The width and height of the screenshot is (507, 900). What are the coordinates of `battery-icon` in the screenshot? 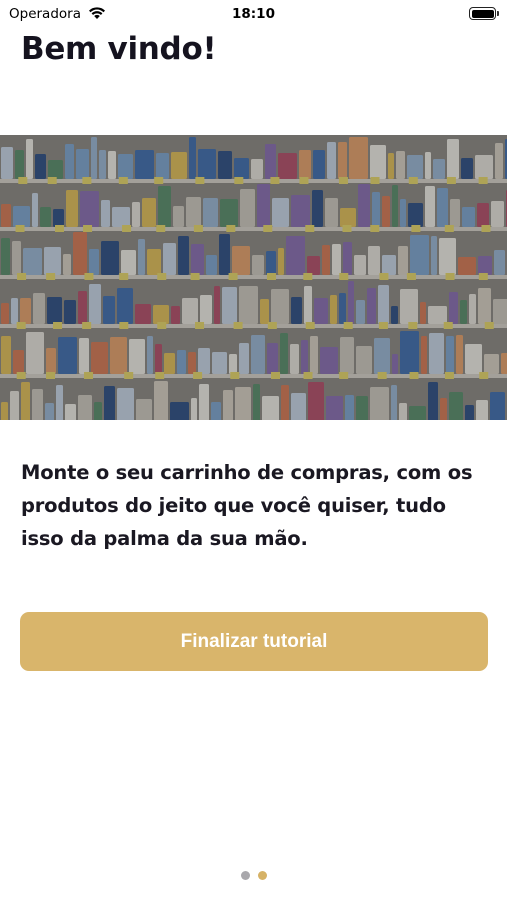 It's located at (484, 13).